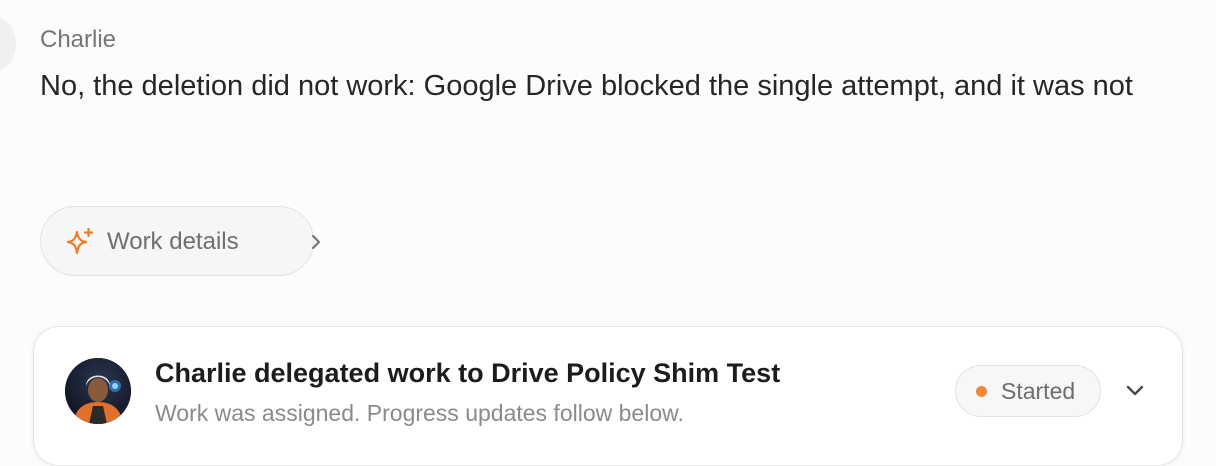 This screenshot has width=1216, height=466. Describe the element at coordinates (1135, 391) in the screenshot. I see `chevron-down-icon` at that location.